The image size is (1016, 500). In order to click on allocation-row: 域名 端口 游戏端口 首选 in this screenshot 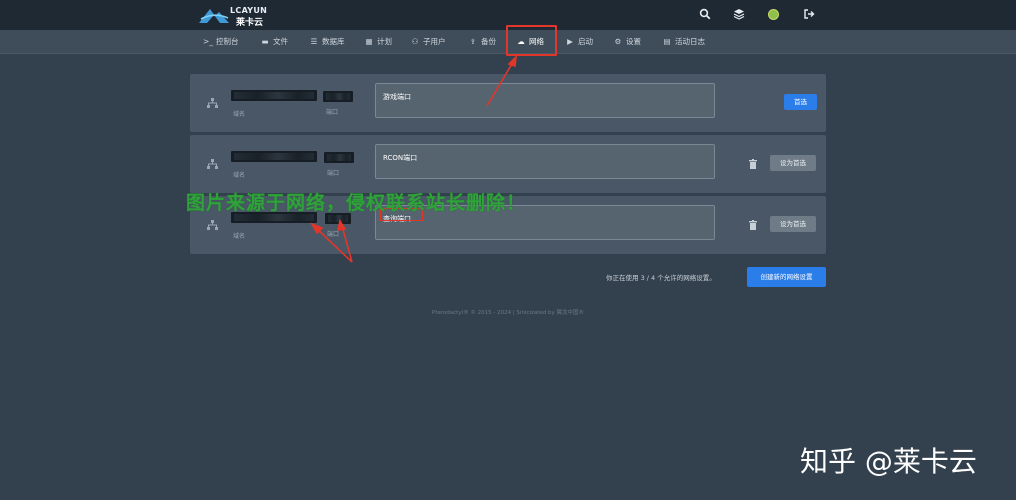, I will do `click(508, 103)`.